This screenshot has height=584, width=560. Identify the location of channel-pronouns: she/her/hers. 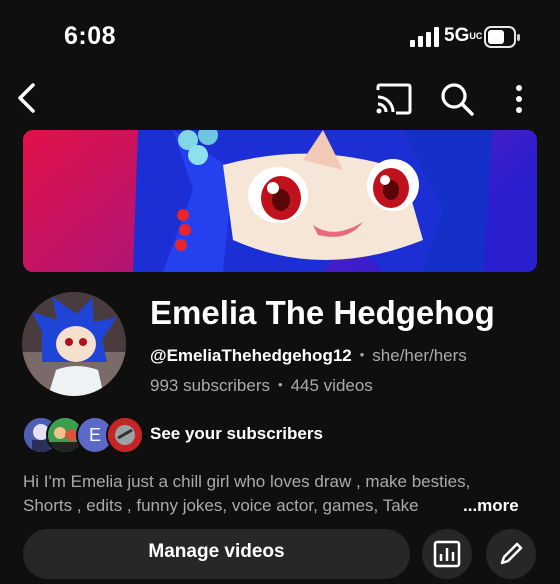
(419, 355).